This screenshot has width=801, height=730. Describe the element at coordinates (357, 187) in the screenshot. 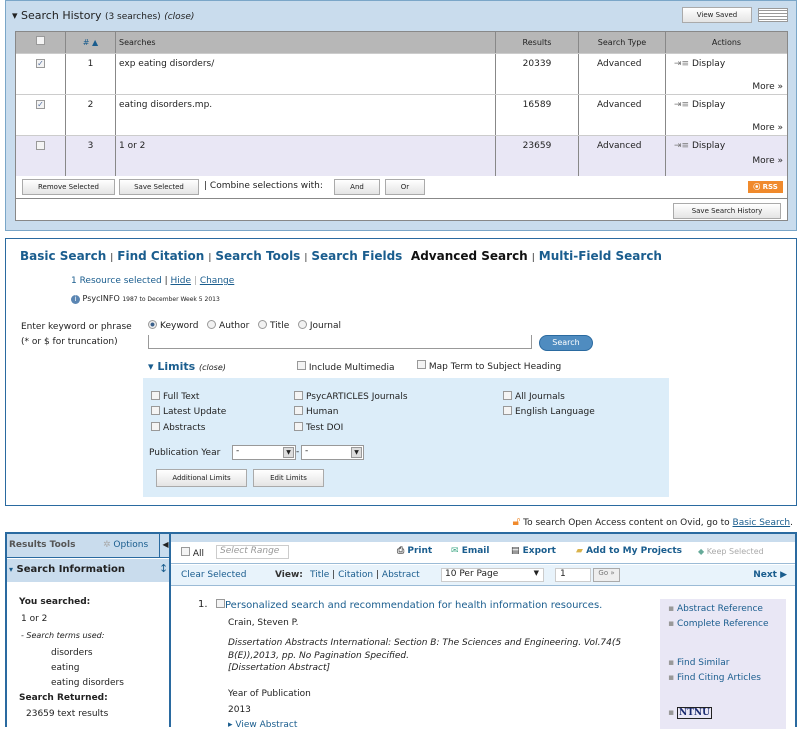

I see `and-button: And` at that location.